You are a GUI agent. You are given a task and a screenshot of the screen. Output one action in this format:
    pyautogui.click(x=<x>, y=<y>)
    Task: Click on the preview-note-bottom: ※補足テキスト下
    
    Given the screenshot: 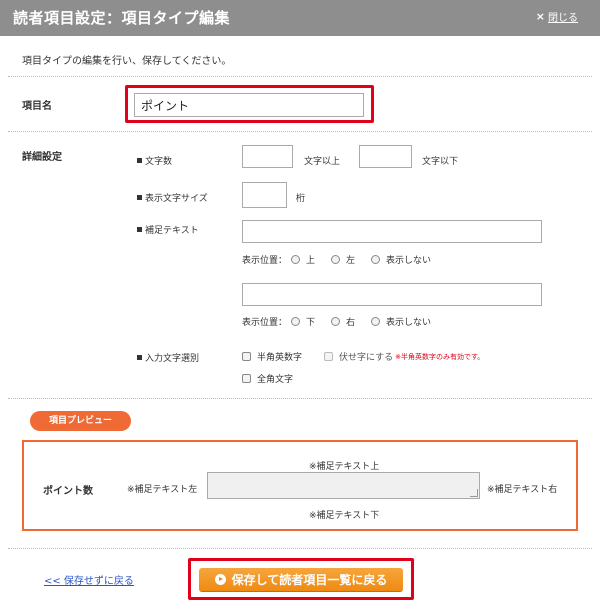 What is the action you would take?
    pyautogui.click(x=344, y=516)
    